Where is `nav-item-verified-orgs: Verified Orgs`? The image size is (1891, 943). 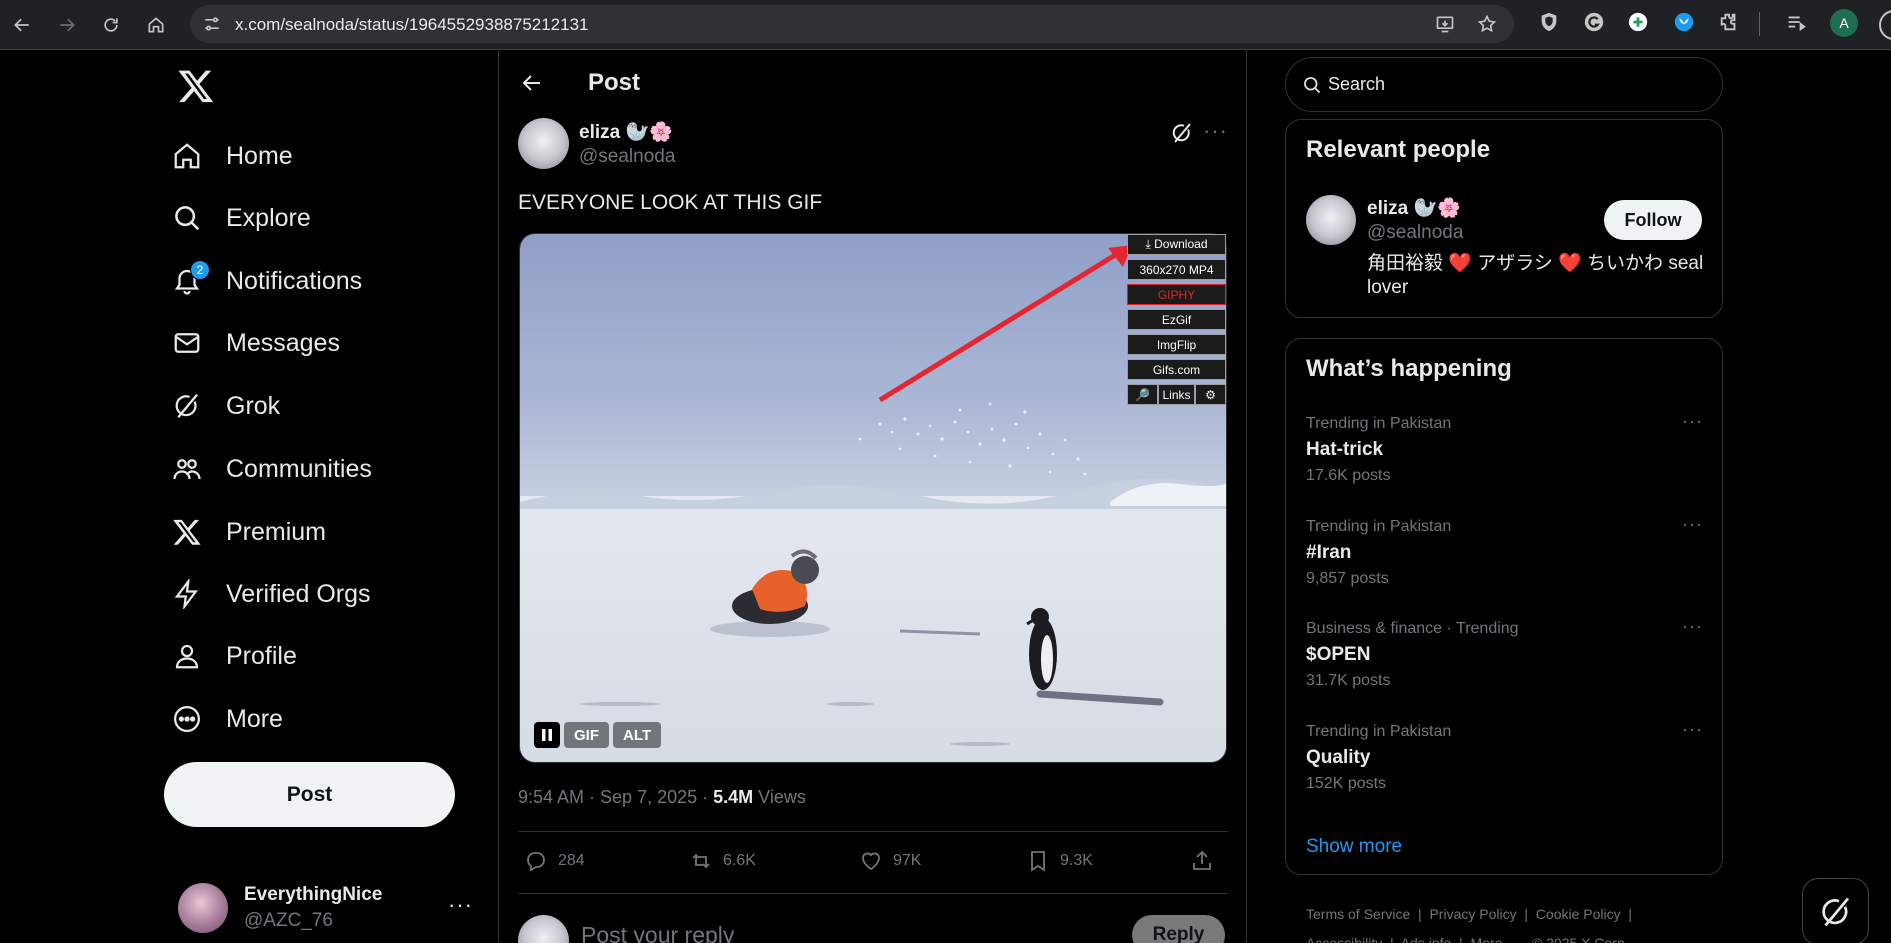
nav-item-verified-orgs: Verified Orgs is located at coordinates (270, 594).